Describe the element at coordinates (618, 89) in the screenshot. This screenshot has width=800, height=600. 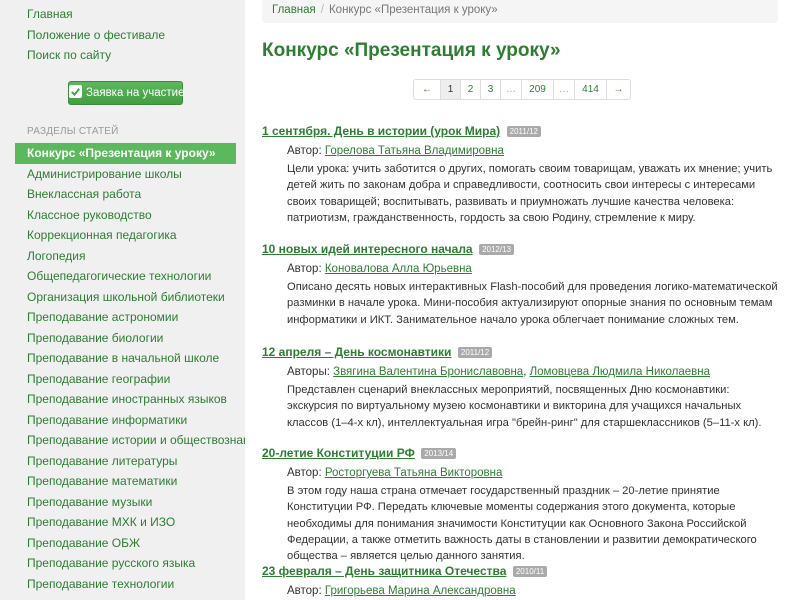
I see `pagination-next-button: →` at that location.